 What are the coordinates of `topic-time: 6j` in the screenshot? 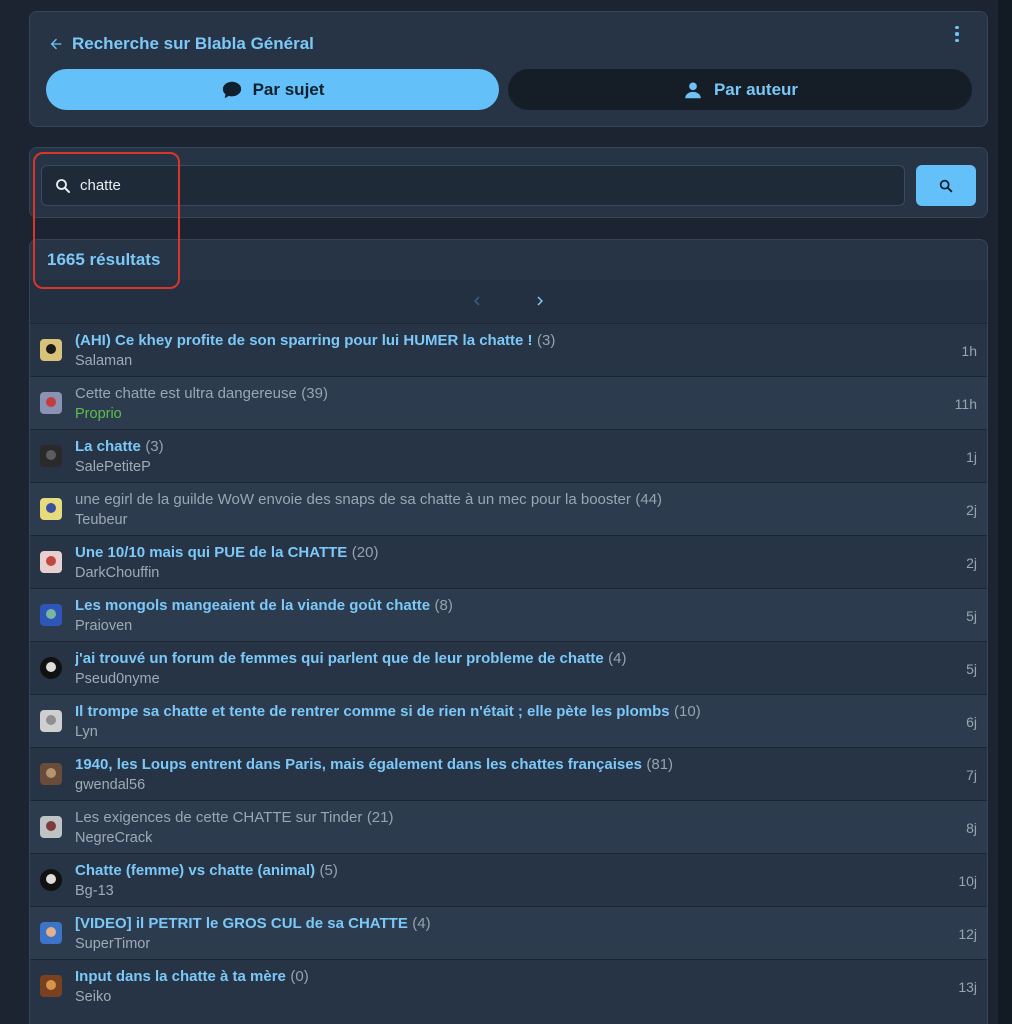 It's located at (971, 722).